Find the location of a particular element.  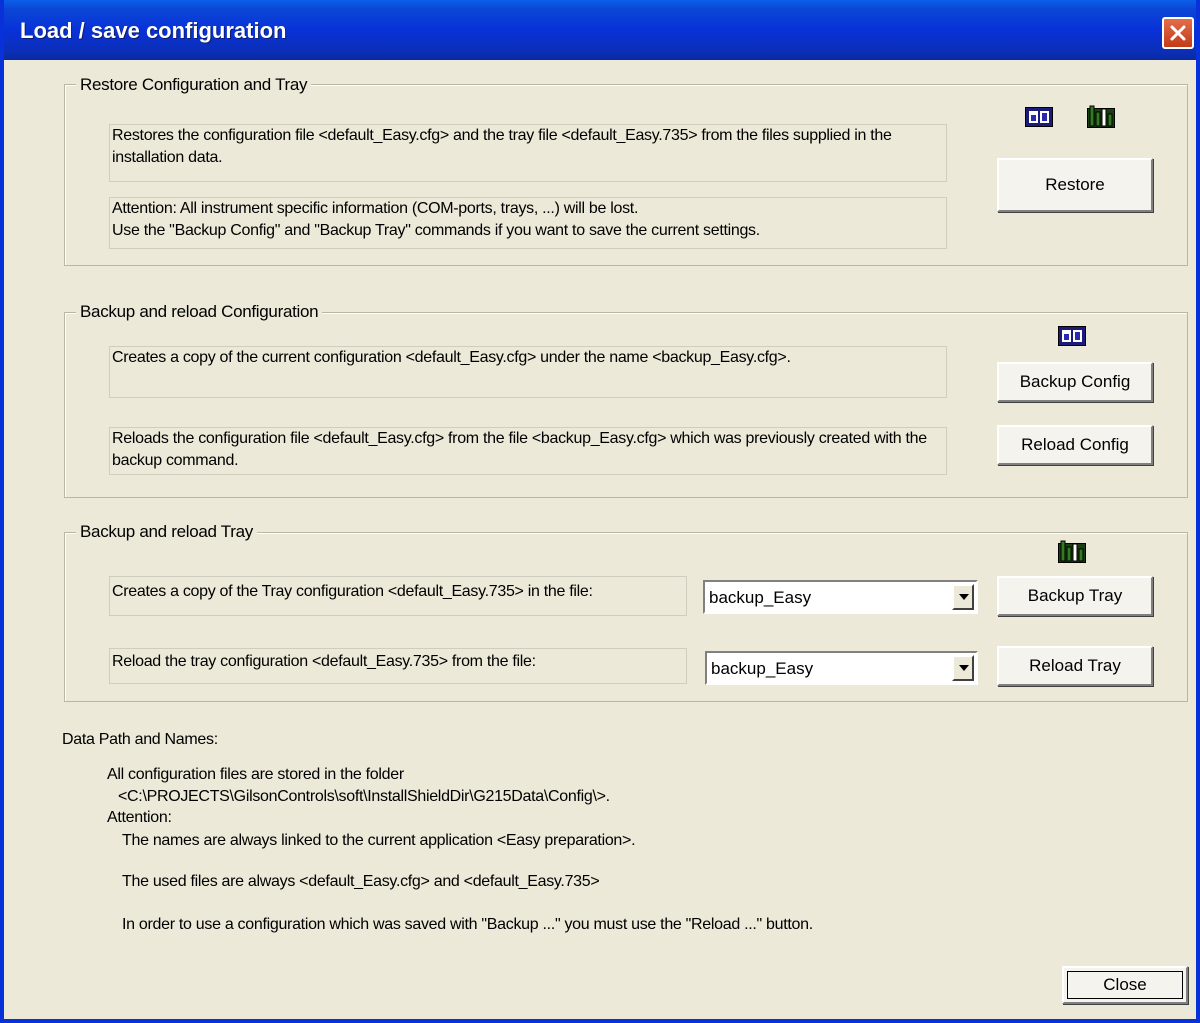

backup-tray-button: Backup Tray is located at coordinates (1075, 596).